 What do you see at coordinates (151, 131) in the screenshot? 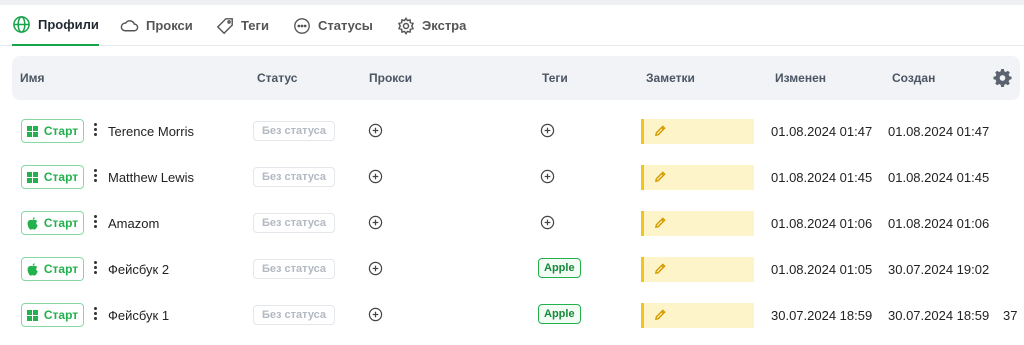
I see `profile-name: Terence Morris` at bounding box center [151, 131].